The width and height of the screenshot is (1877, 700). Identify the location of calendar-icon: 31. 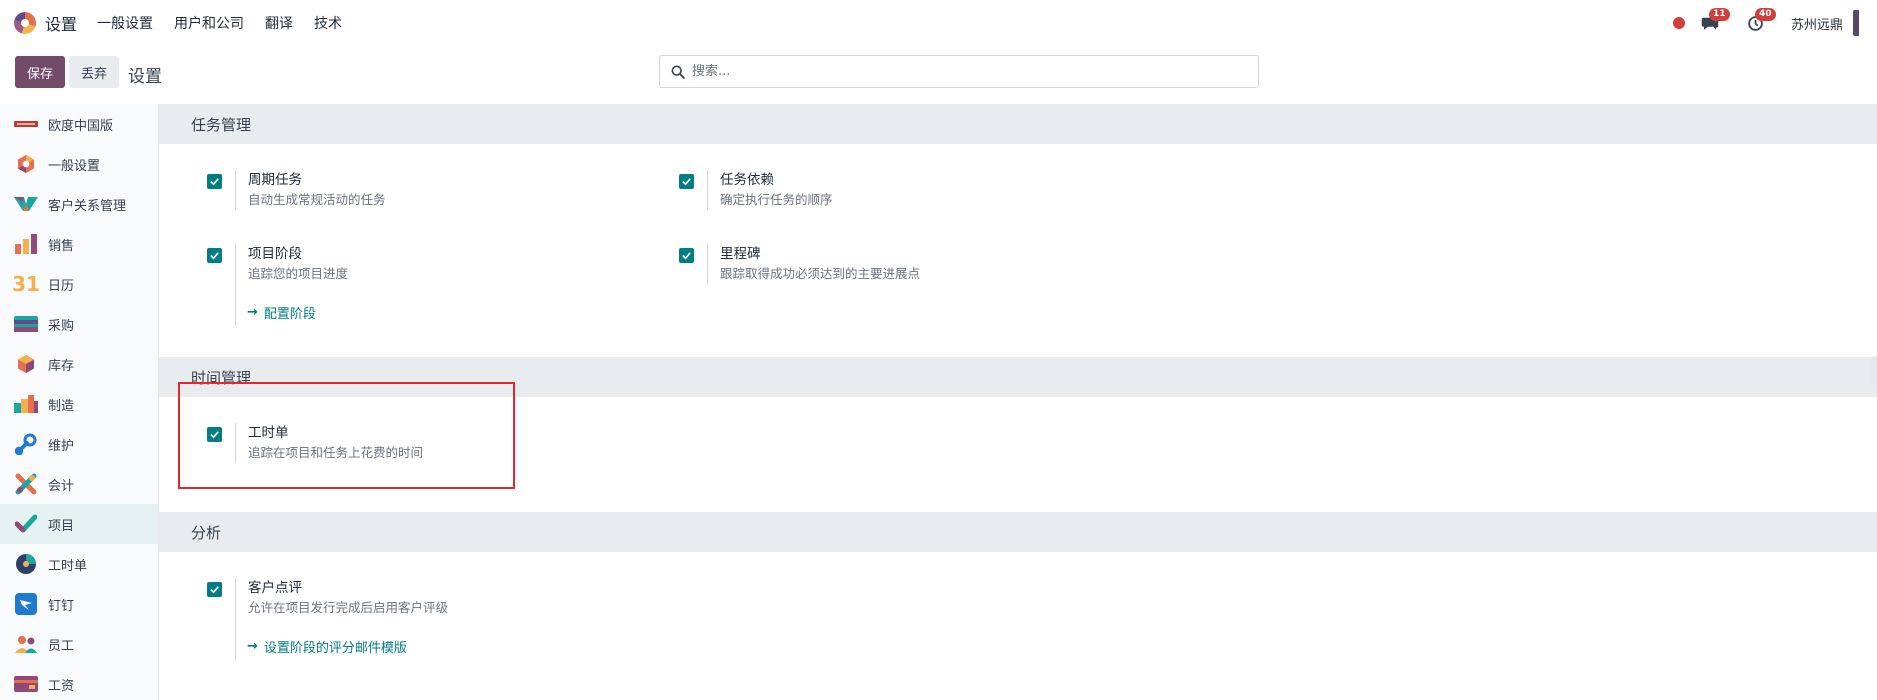
(26, 284).